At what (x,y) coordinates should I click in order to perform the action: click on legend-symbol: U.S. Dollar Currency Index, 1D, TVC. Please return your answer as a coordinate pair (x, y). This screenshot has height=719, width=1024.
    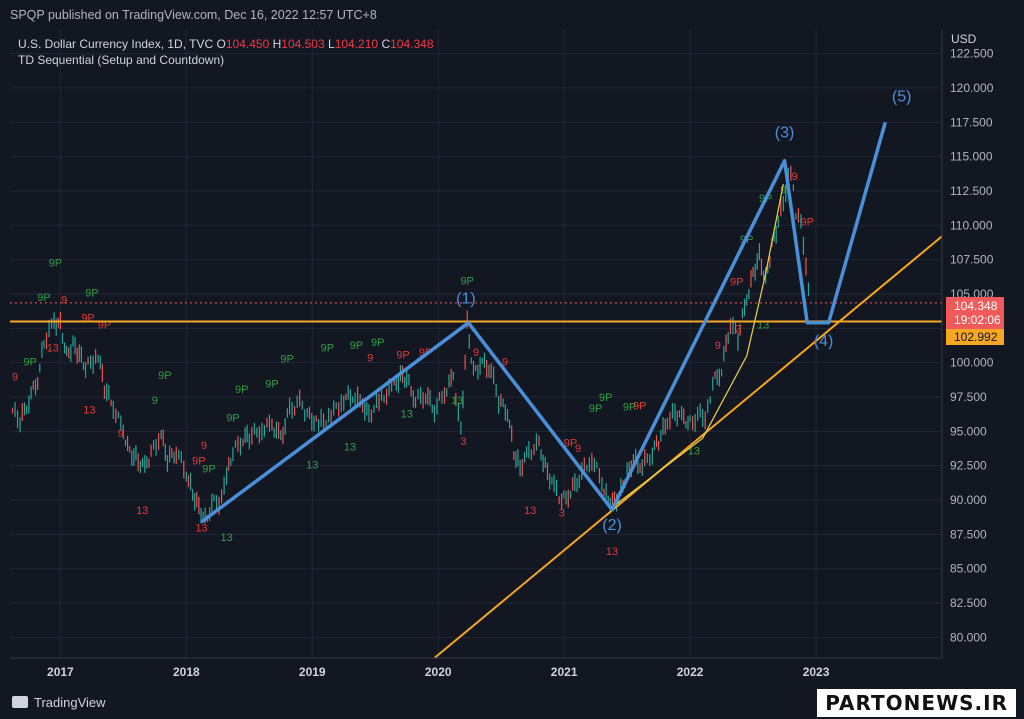
    Looking at the image, I should click on (116, 44).